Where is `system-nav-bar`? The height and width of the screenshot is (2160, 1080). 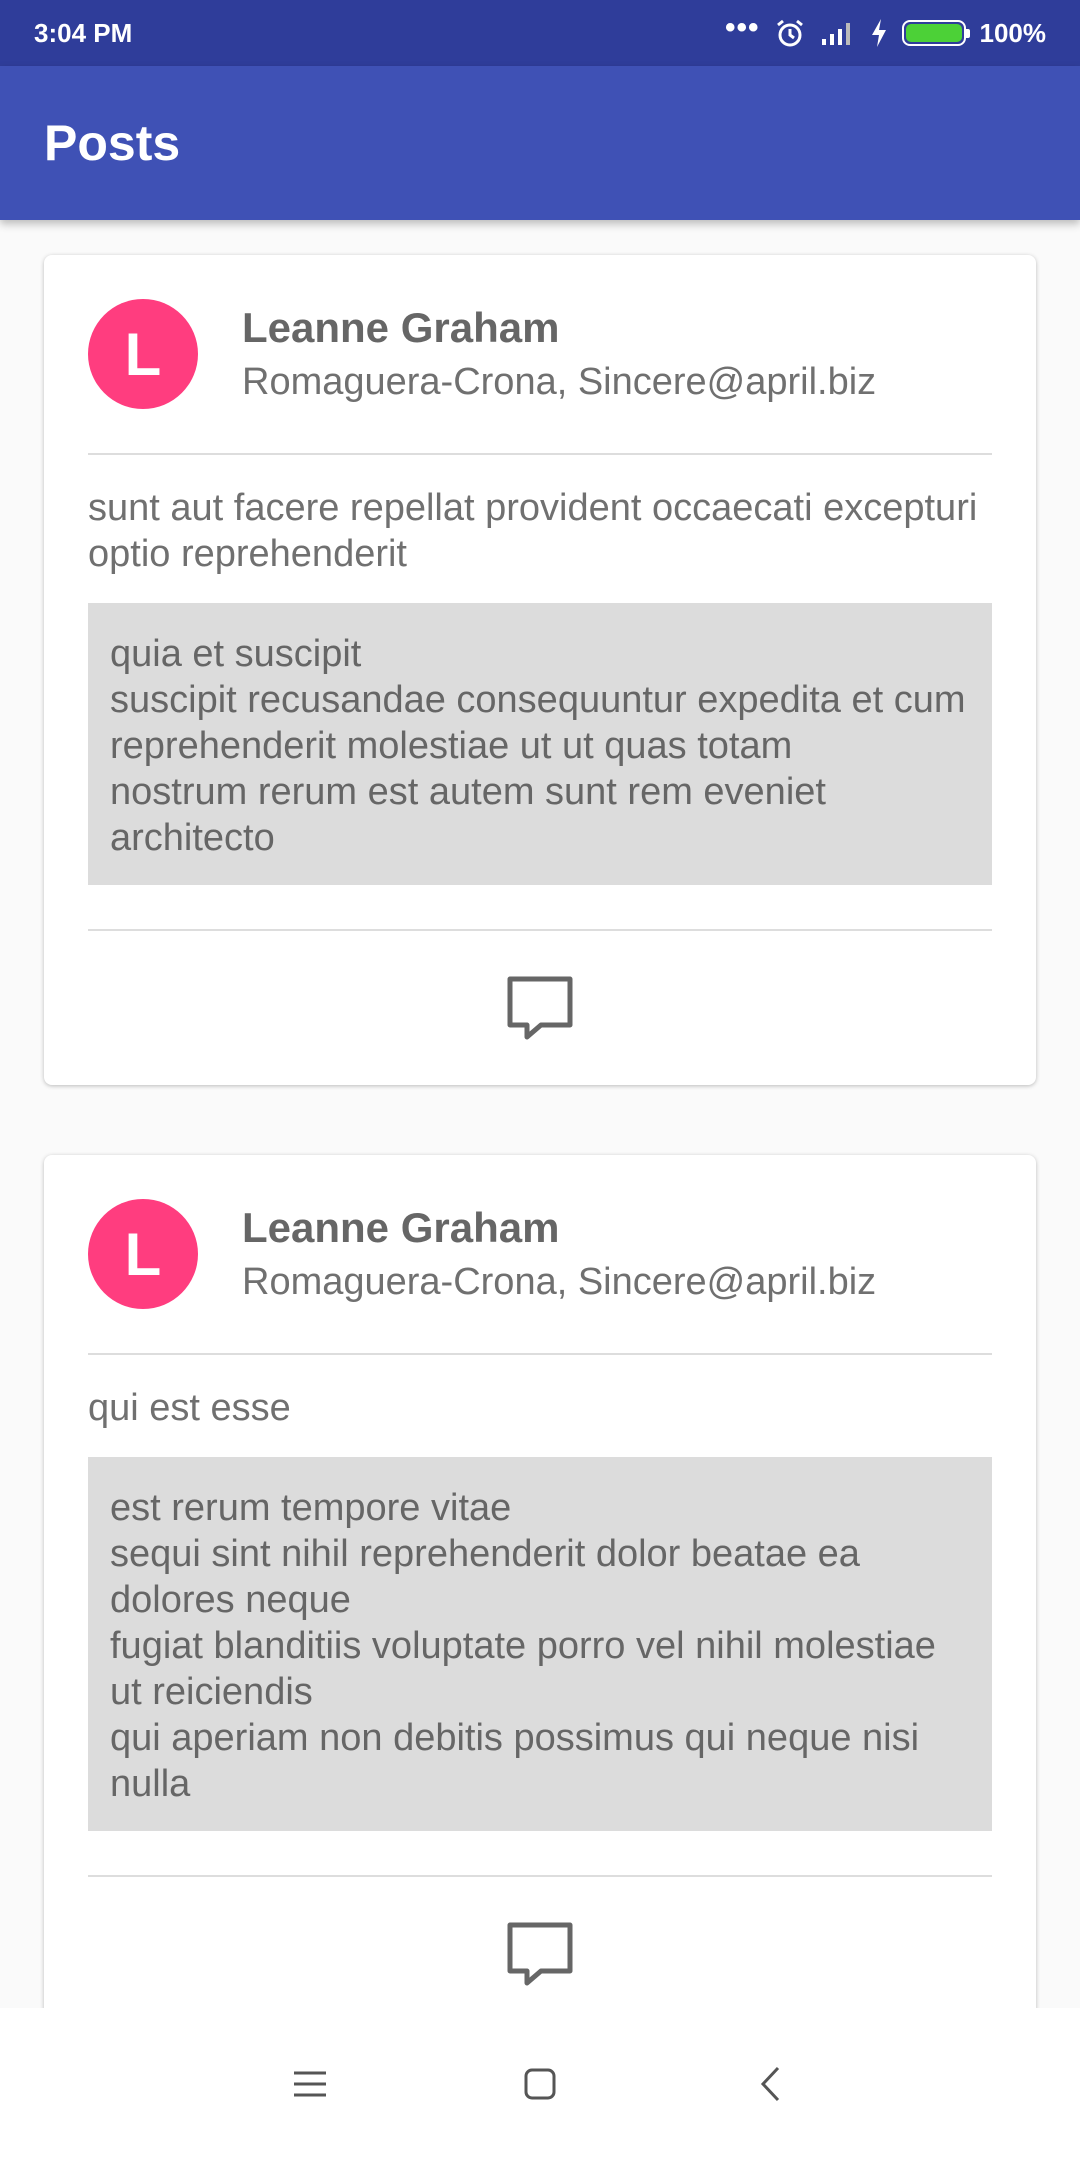 system-nav-bar is located at coordinates (540, 2084).